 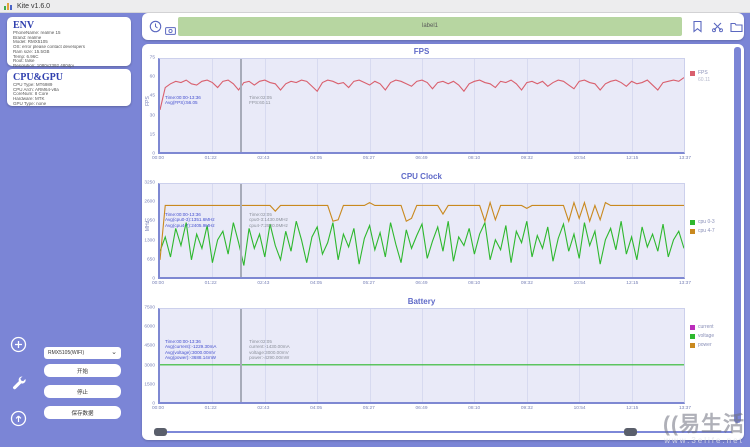 I want to click on export-folder-icon, so click(x=736, y=29).